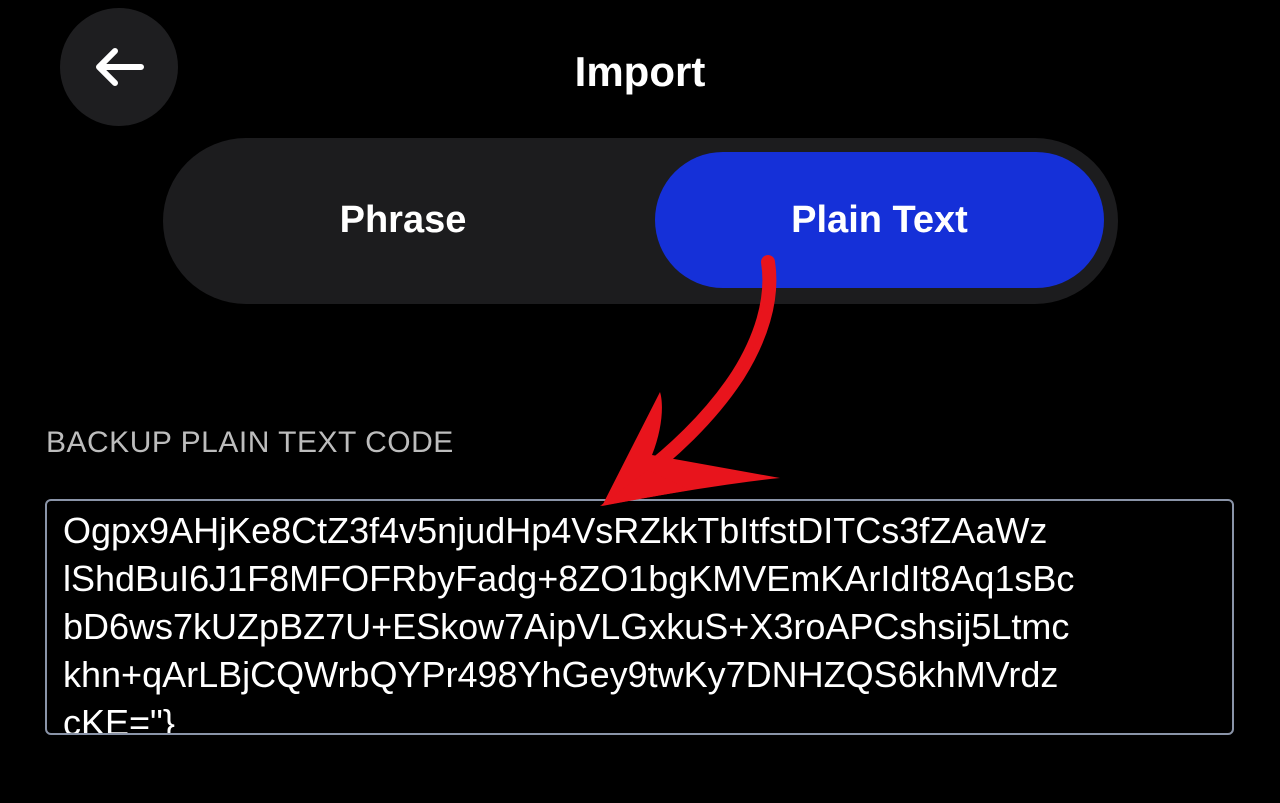 This screenshot has height=803, width=1280. Describe the element at coordinates (640, 71) in the screenshot. I see `page-title: Import` at that location.